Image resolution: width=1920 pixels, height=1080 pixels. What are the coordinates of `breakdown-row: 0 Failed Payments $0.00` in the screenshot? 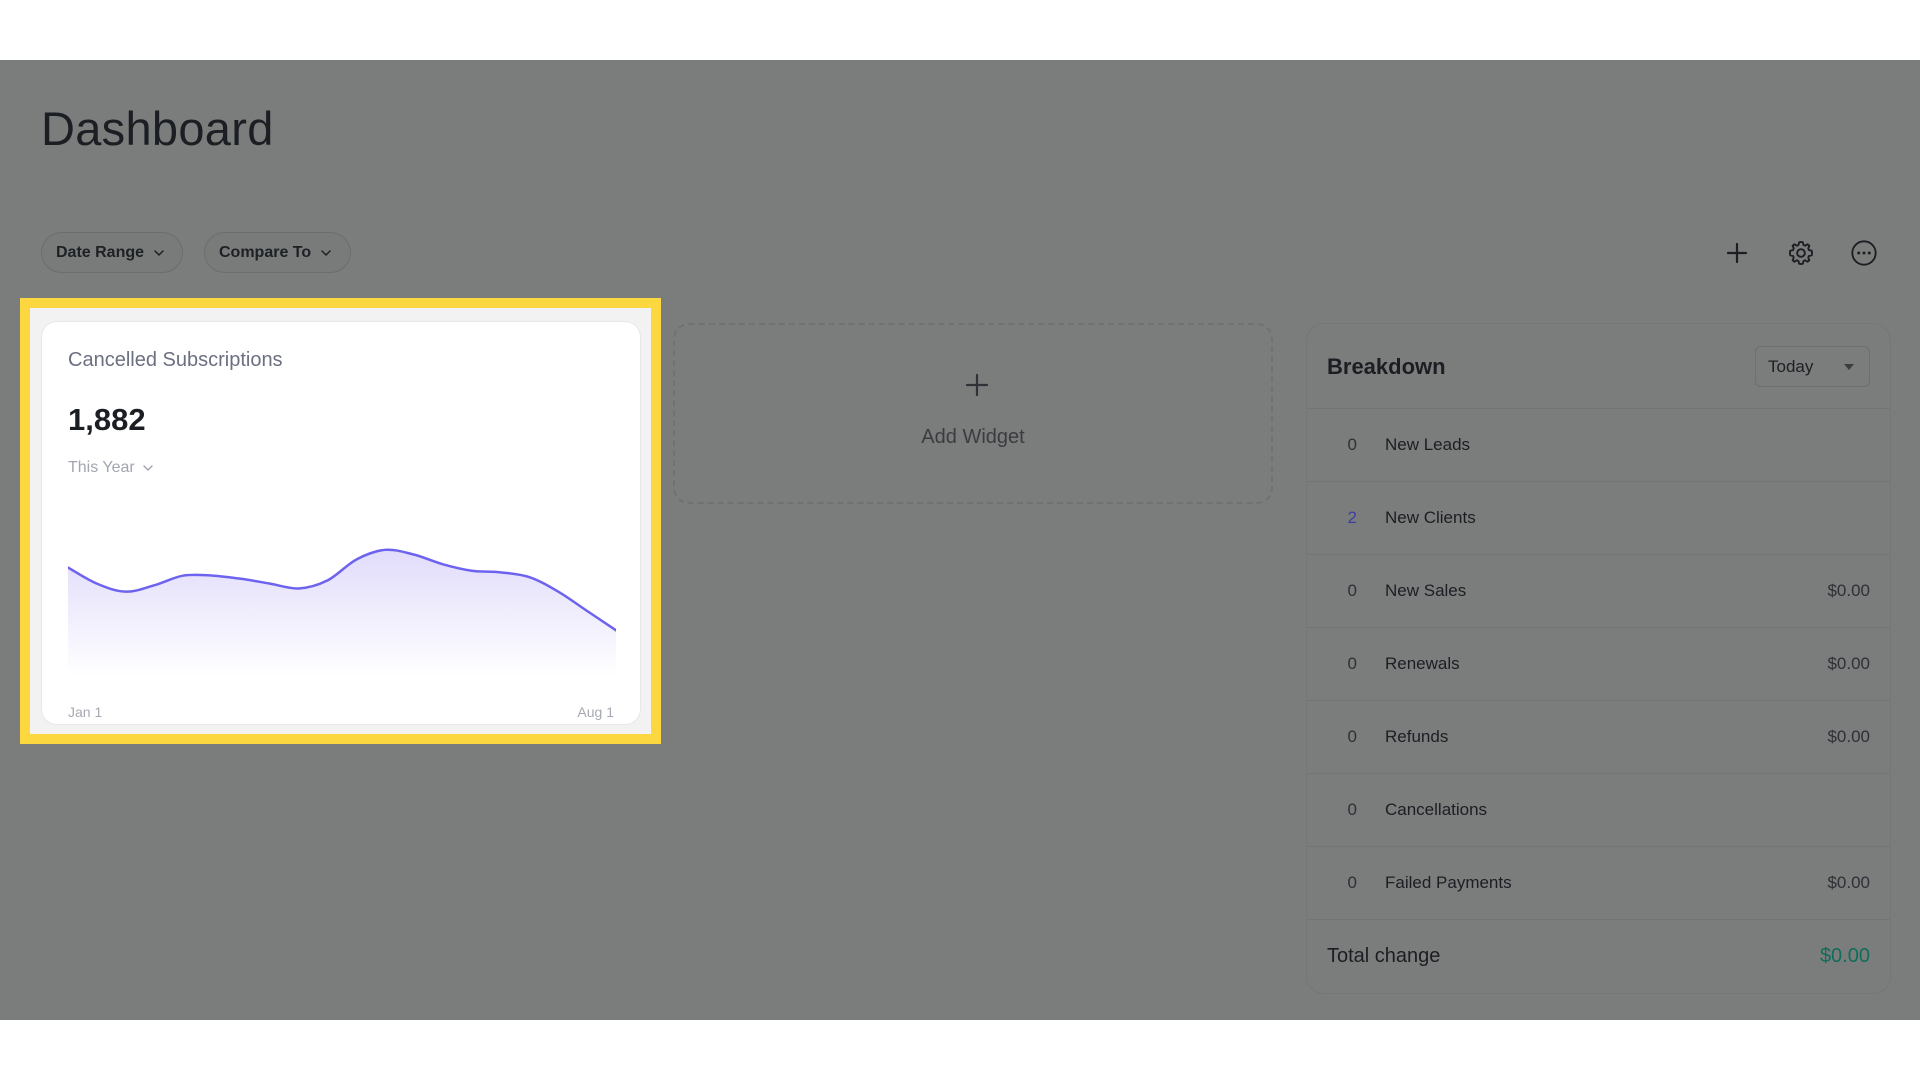 It's located at (1598, 883).